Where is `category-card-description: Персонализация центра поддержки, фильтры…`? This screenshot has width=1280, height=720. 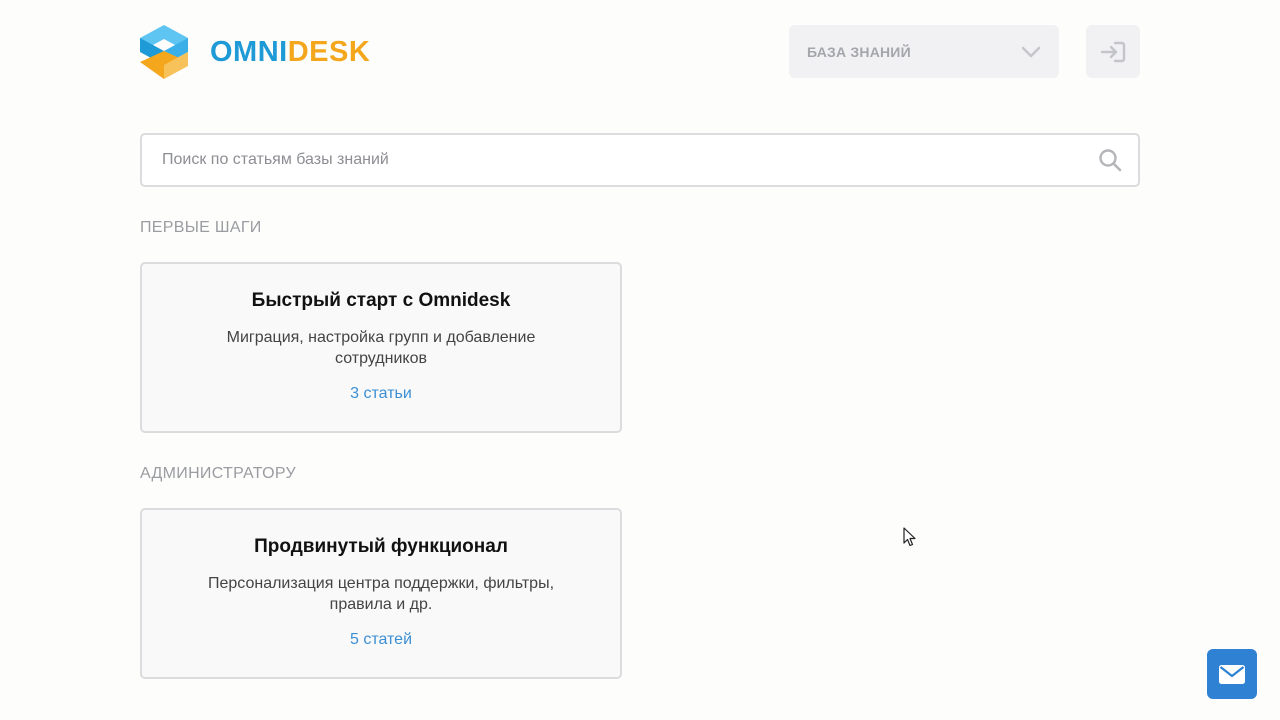 category-card-description: Персонализация центра поддержки, фильтры… is located at coordinates (381, 594).